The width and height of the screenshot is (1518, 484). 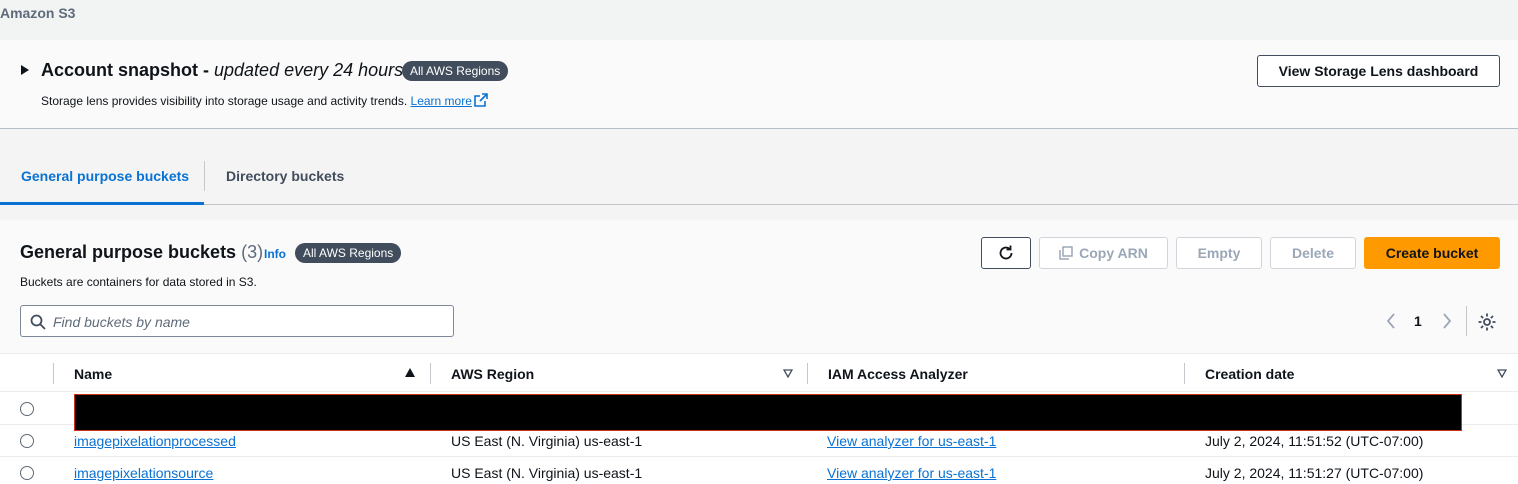 What do you see at coordinates (1378, 71) in the screenshot?
I see `view-storage-lens-button: View Storage Lens dashboard` at bounding box center [1378, 71].